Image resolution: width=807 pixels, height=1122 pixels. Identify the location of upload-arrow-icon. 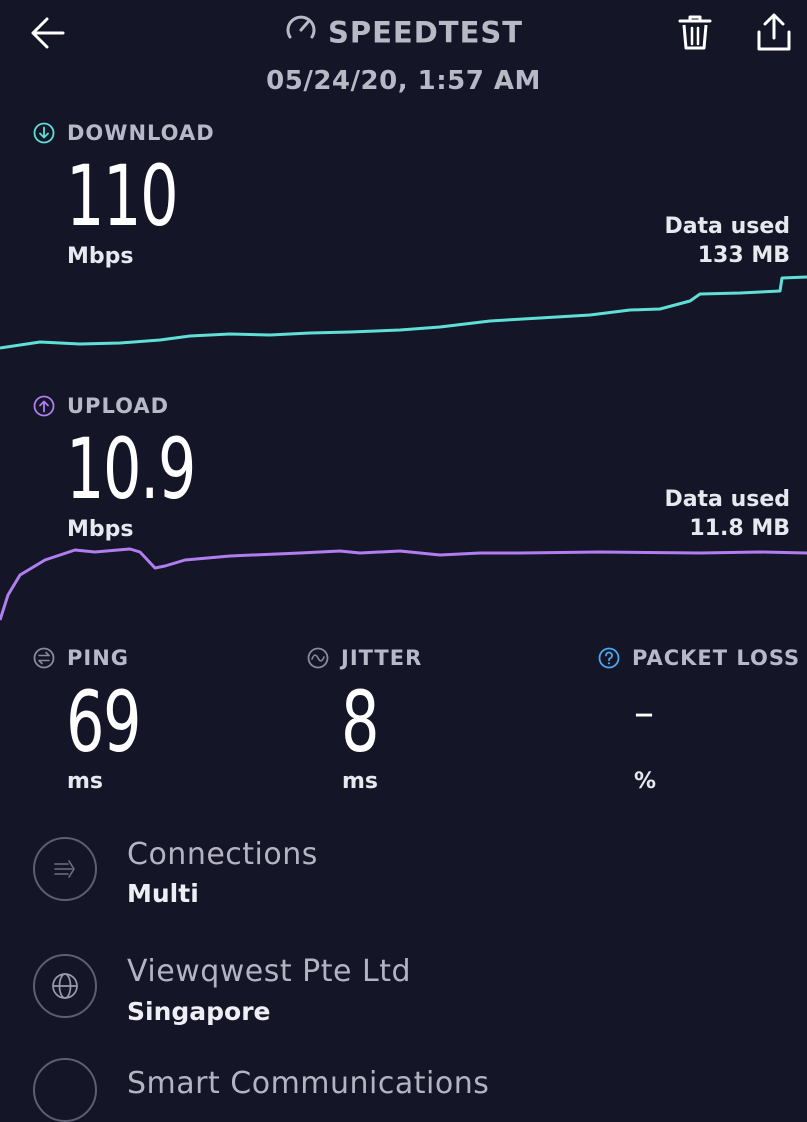
(44, 406).